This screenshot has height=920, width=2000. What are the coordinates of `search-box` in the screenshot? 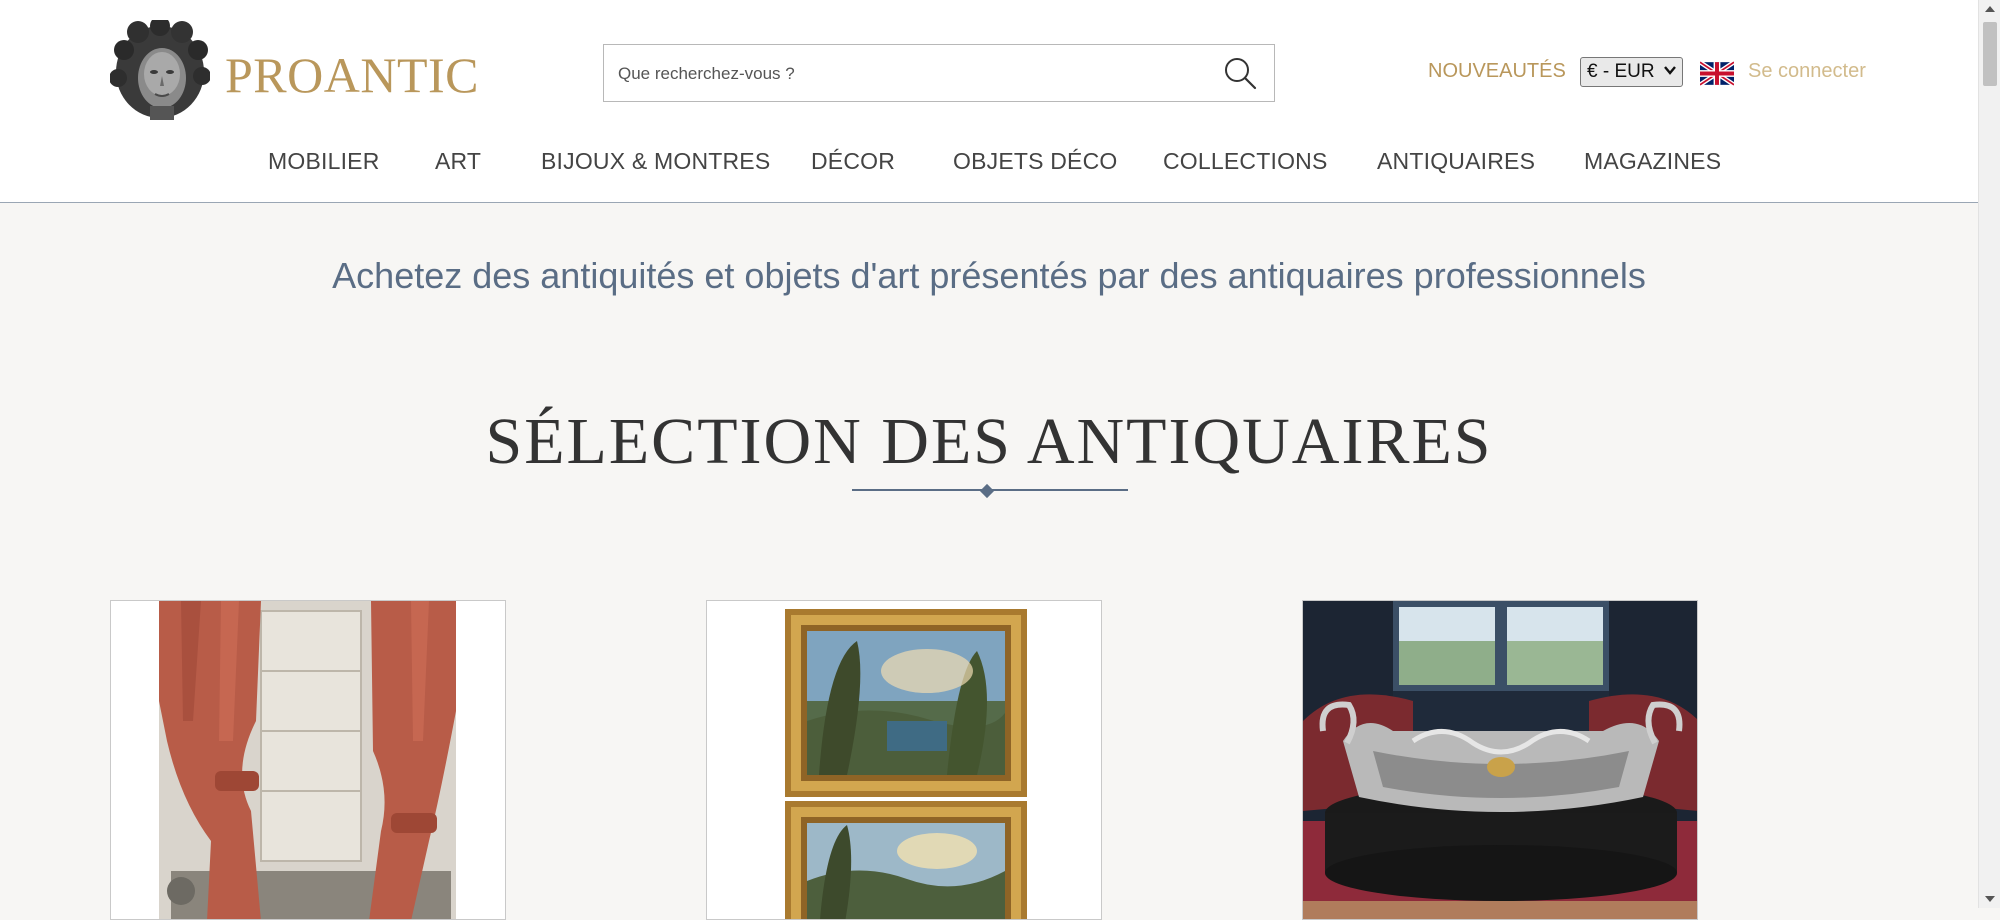 It's located at (939, 73).